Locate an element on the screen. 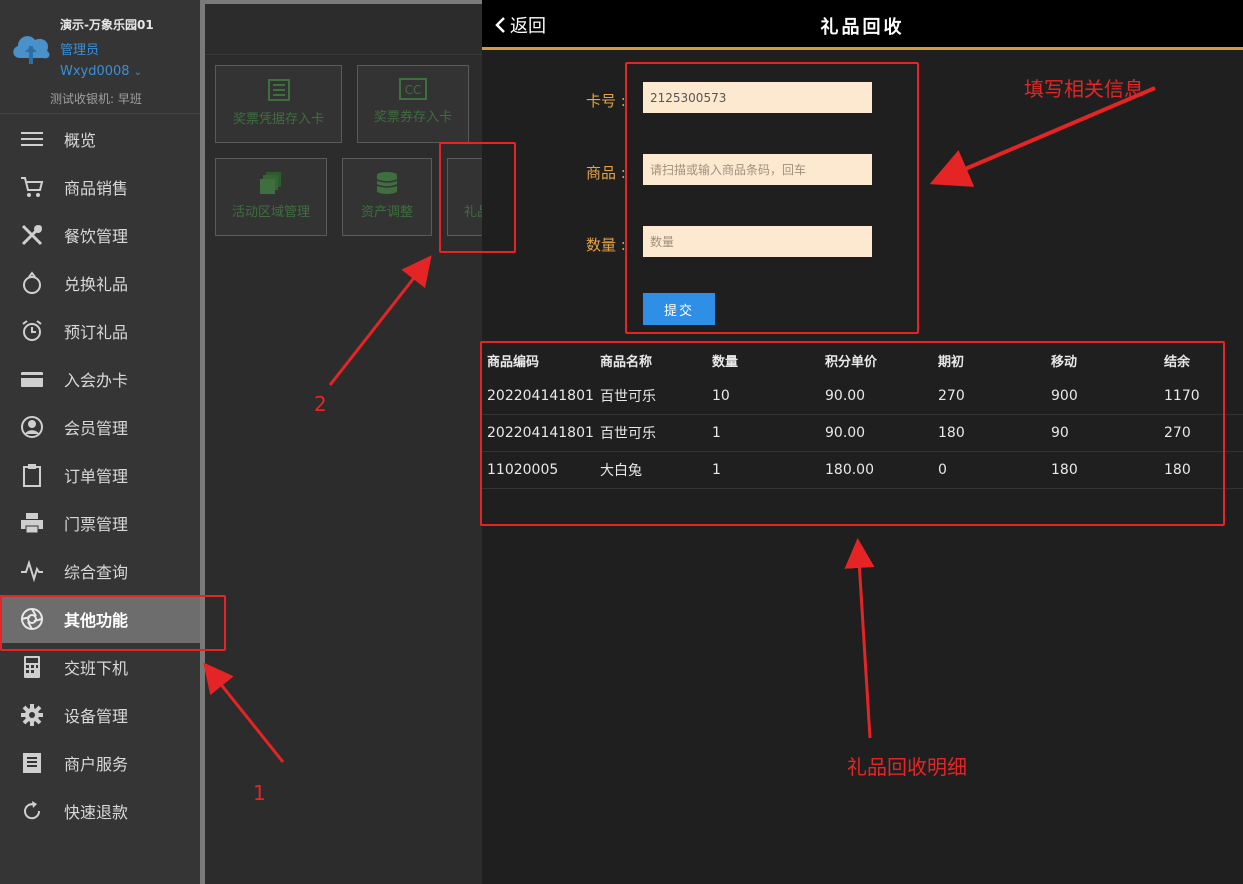  list-icon is located at coordinates (278, 90).